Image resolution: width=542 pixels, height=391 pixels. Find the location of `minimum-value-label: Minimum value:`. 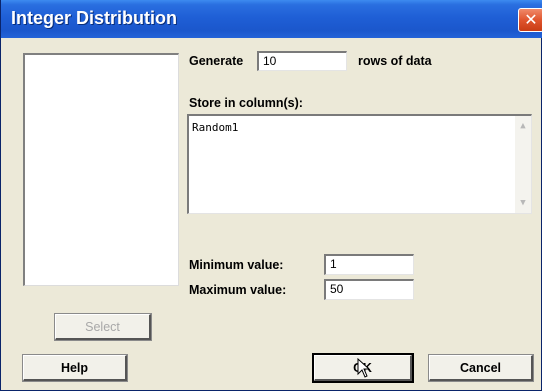

minimum-value-label: Minimum value: is located at coordinates (236, 265).